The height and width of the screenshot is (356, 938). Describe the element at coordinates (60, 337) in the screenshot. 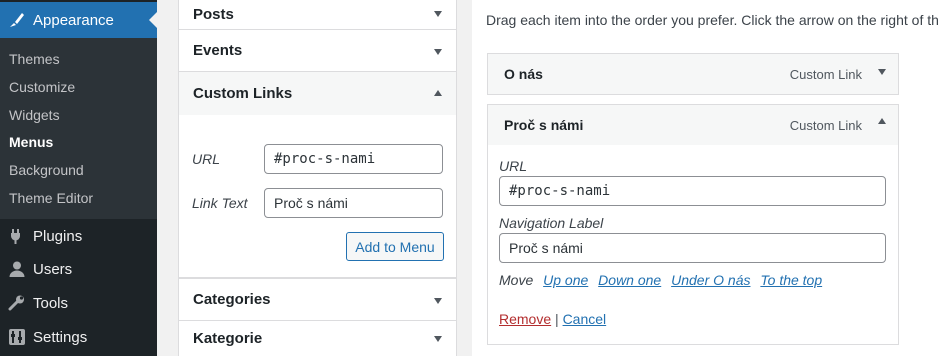

I see `sidebar-item-label: Settings` at that location.